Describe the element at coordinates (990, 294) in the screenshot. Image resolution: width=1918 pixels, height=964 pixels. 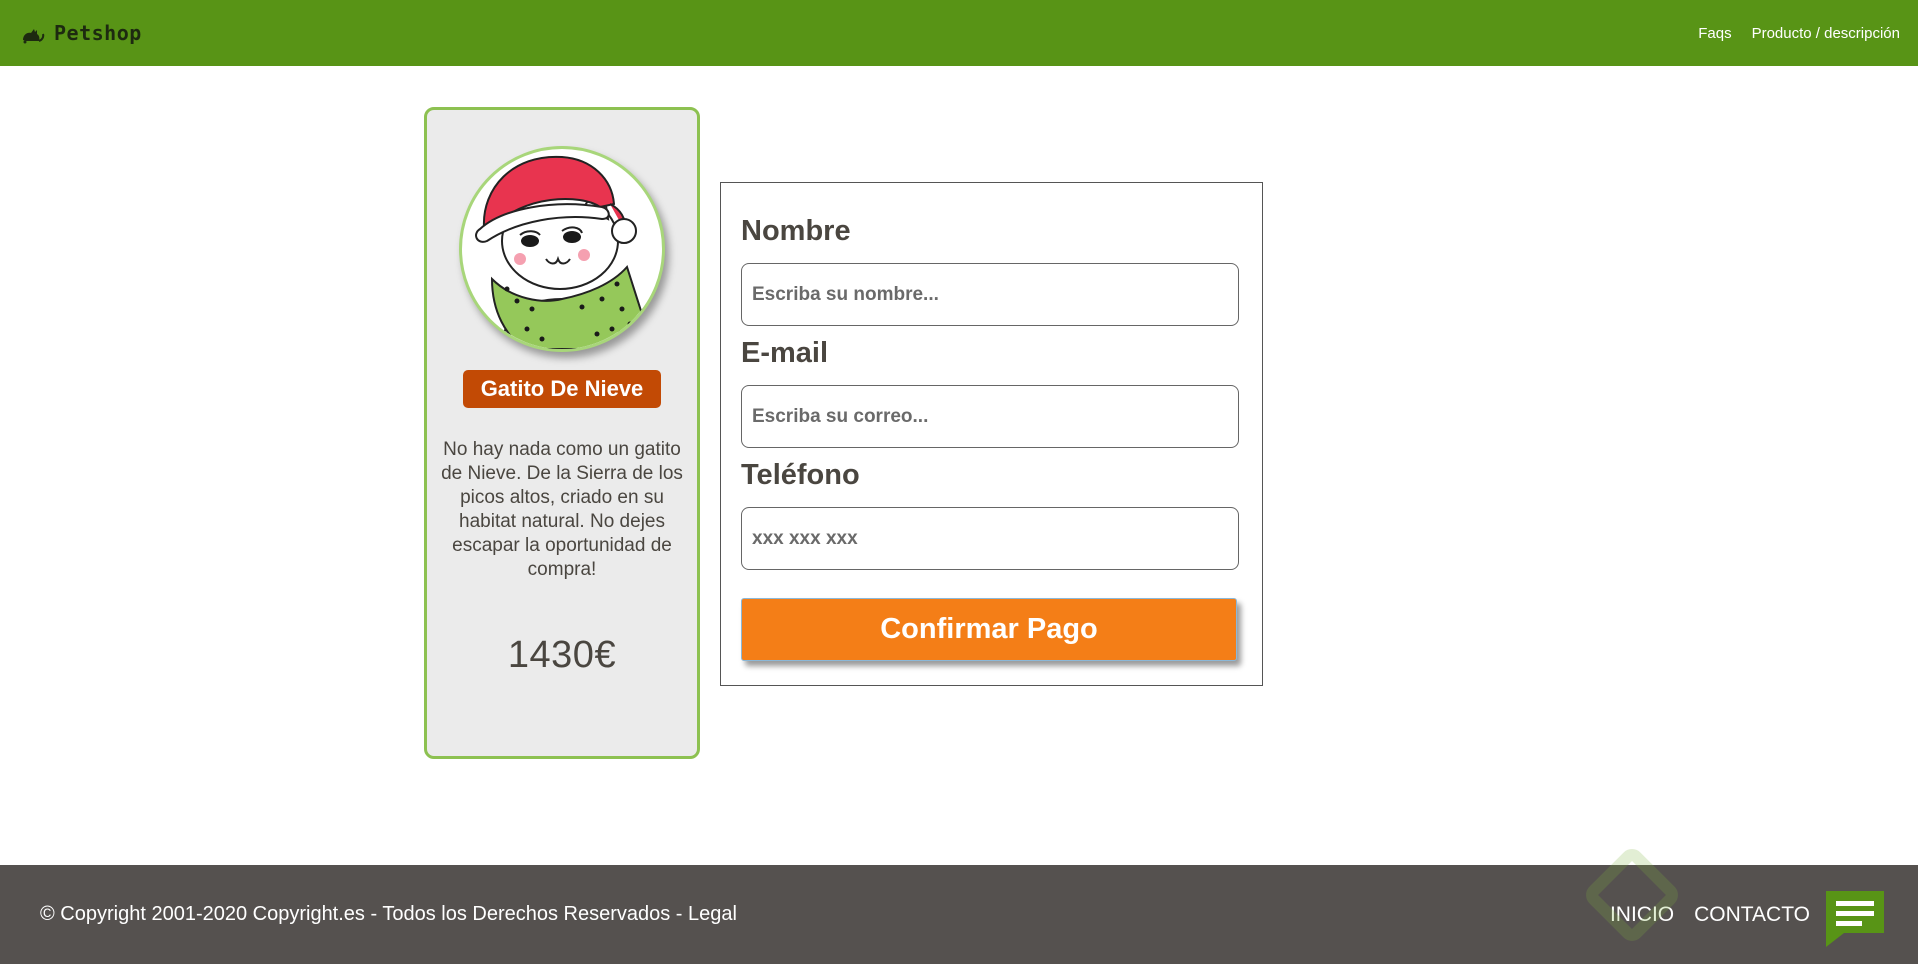
I see `name-input` at that location.